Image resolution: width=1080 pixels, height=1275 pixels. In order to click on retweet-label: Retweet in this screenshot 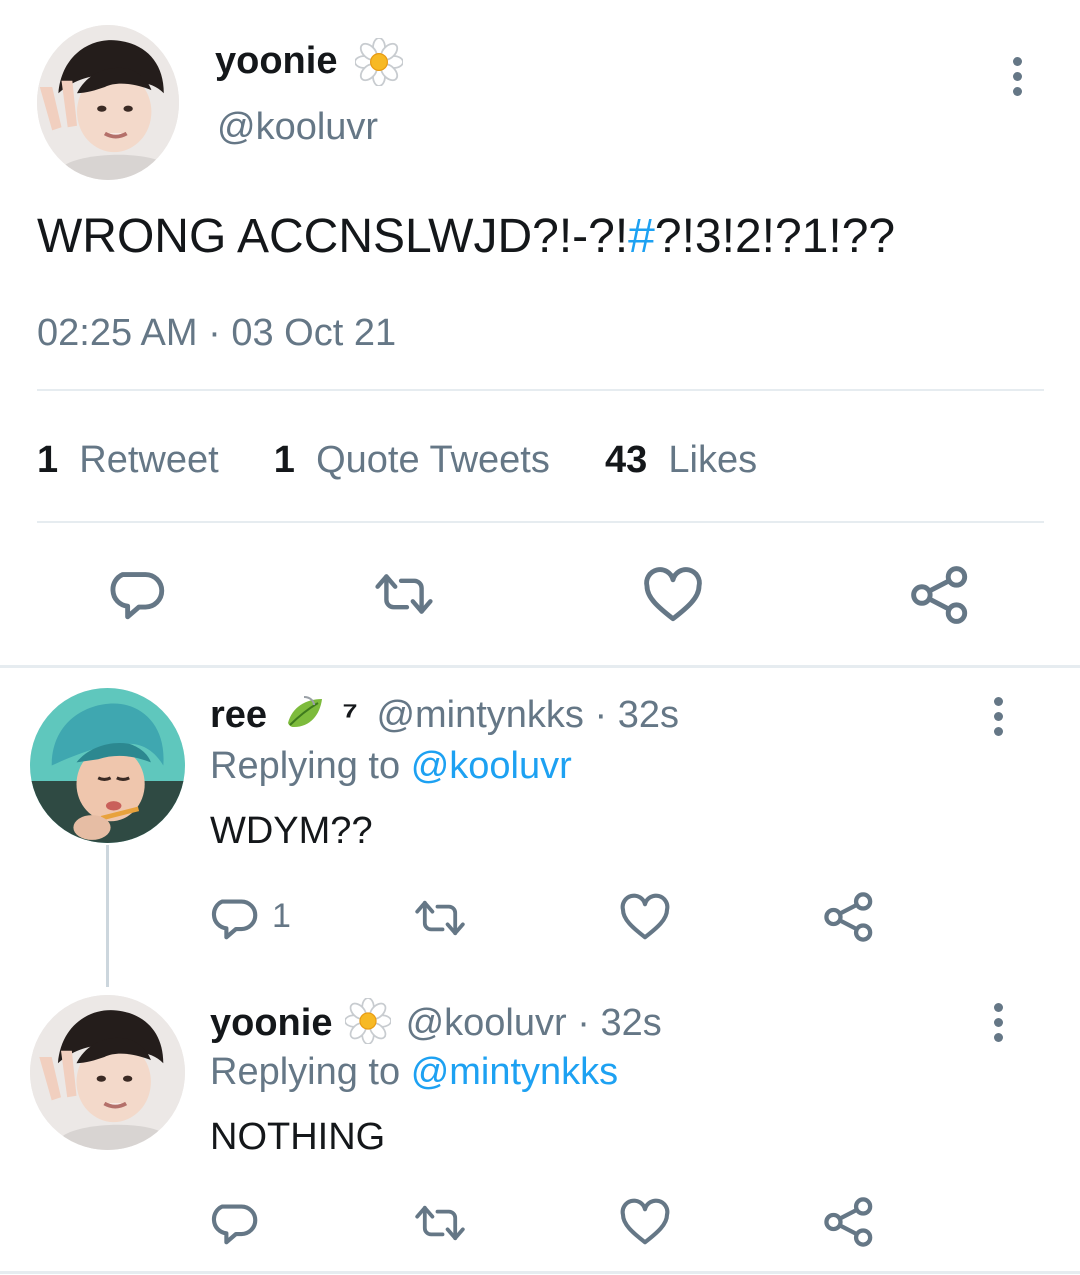, I will do `click(149, 460)`.